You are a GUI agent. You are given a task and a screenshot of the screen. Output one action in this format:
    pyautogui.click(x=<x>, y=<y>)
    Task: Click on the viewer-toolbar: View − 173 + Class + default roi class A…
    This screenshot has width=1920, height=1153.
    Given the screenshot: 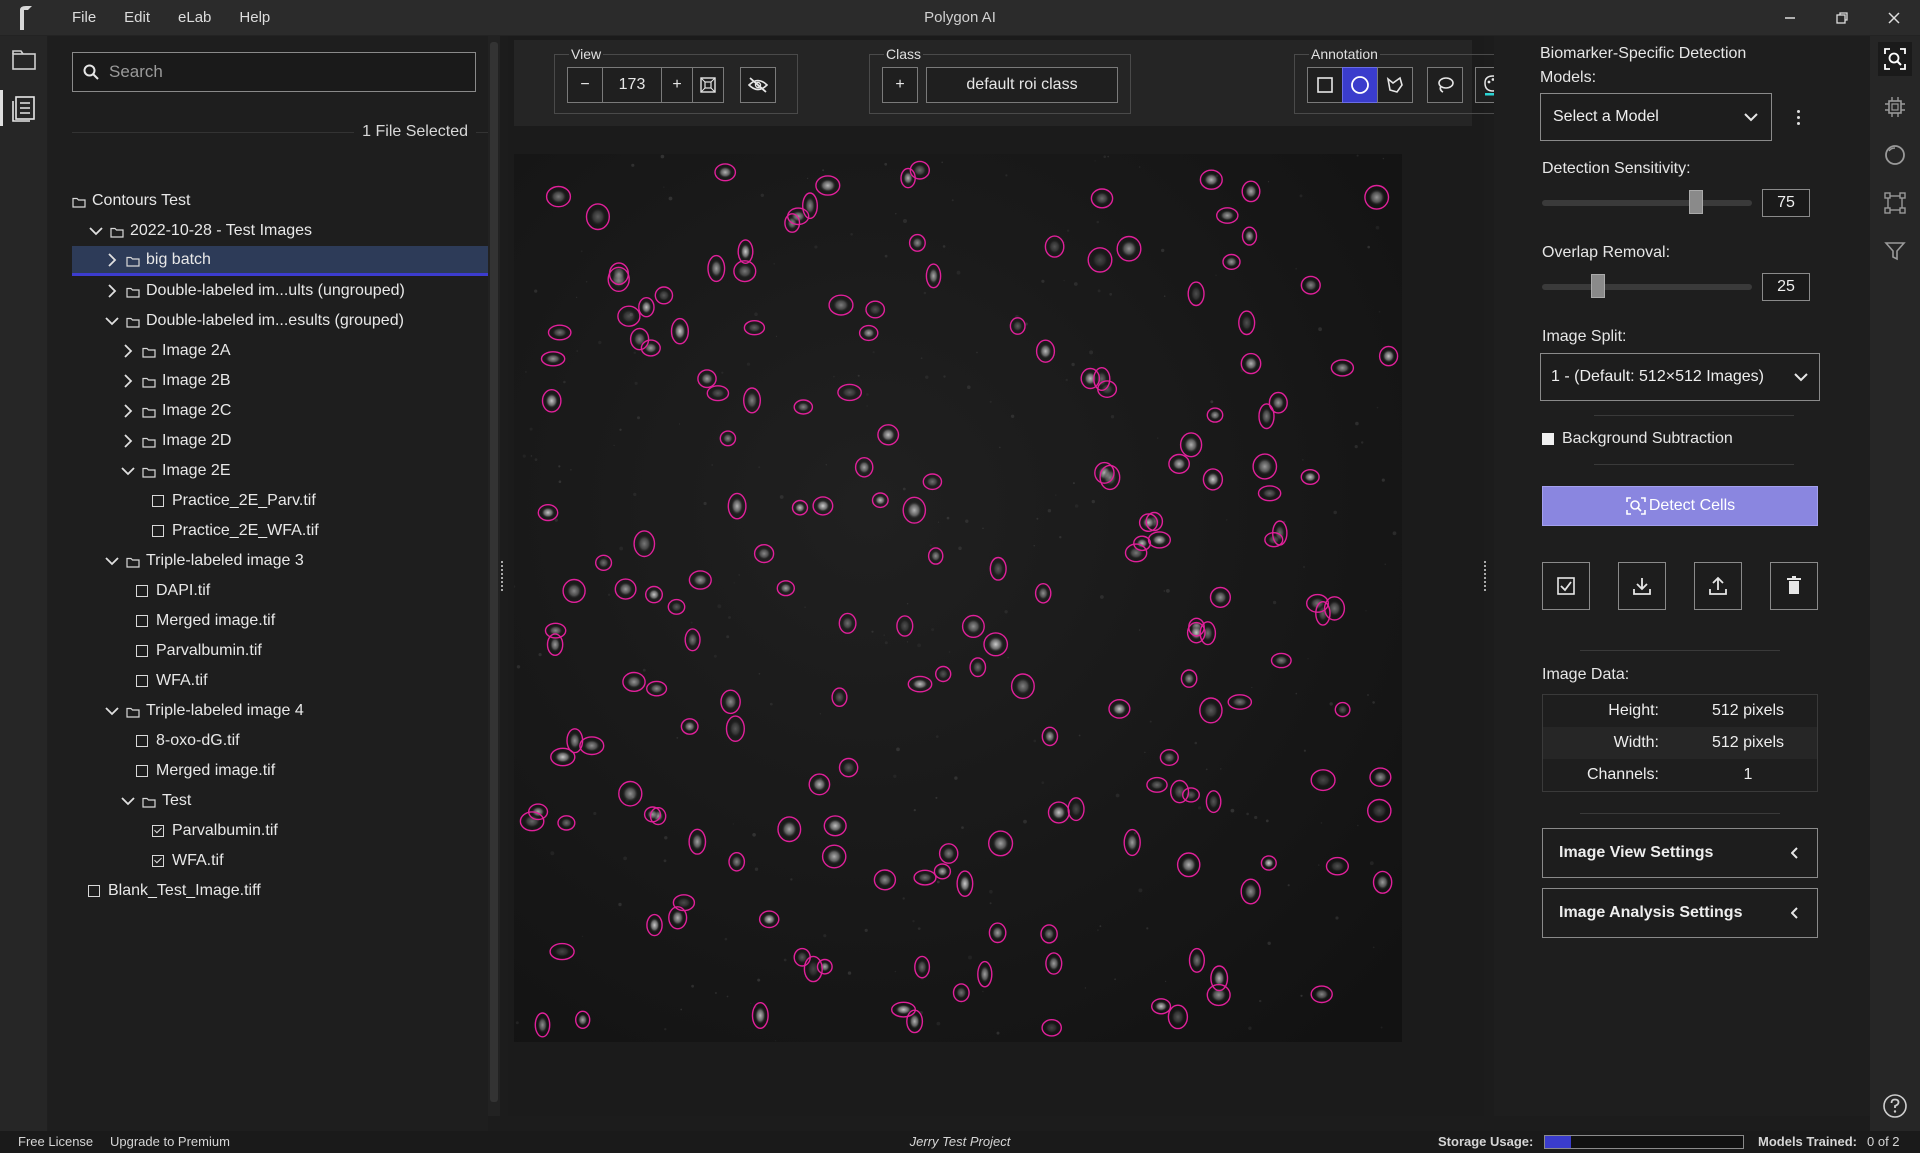 What is the action you would take?
    pyautogui.click(x=1020, y=83)
    